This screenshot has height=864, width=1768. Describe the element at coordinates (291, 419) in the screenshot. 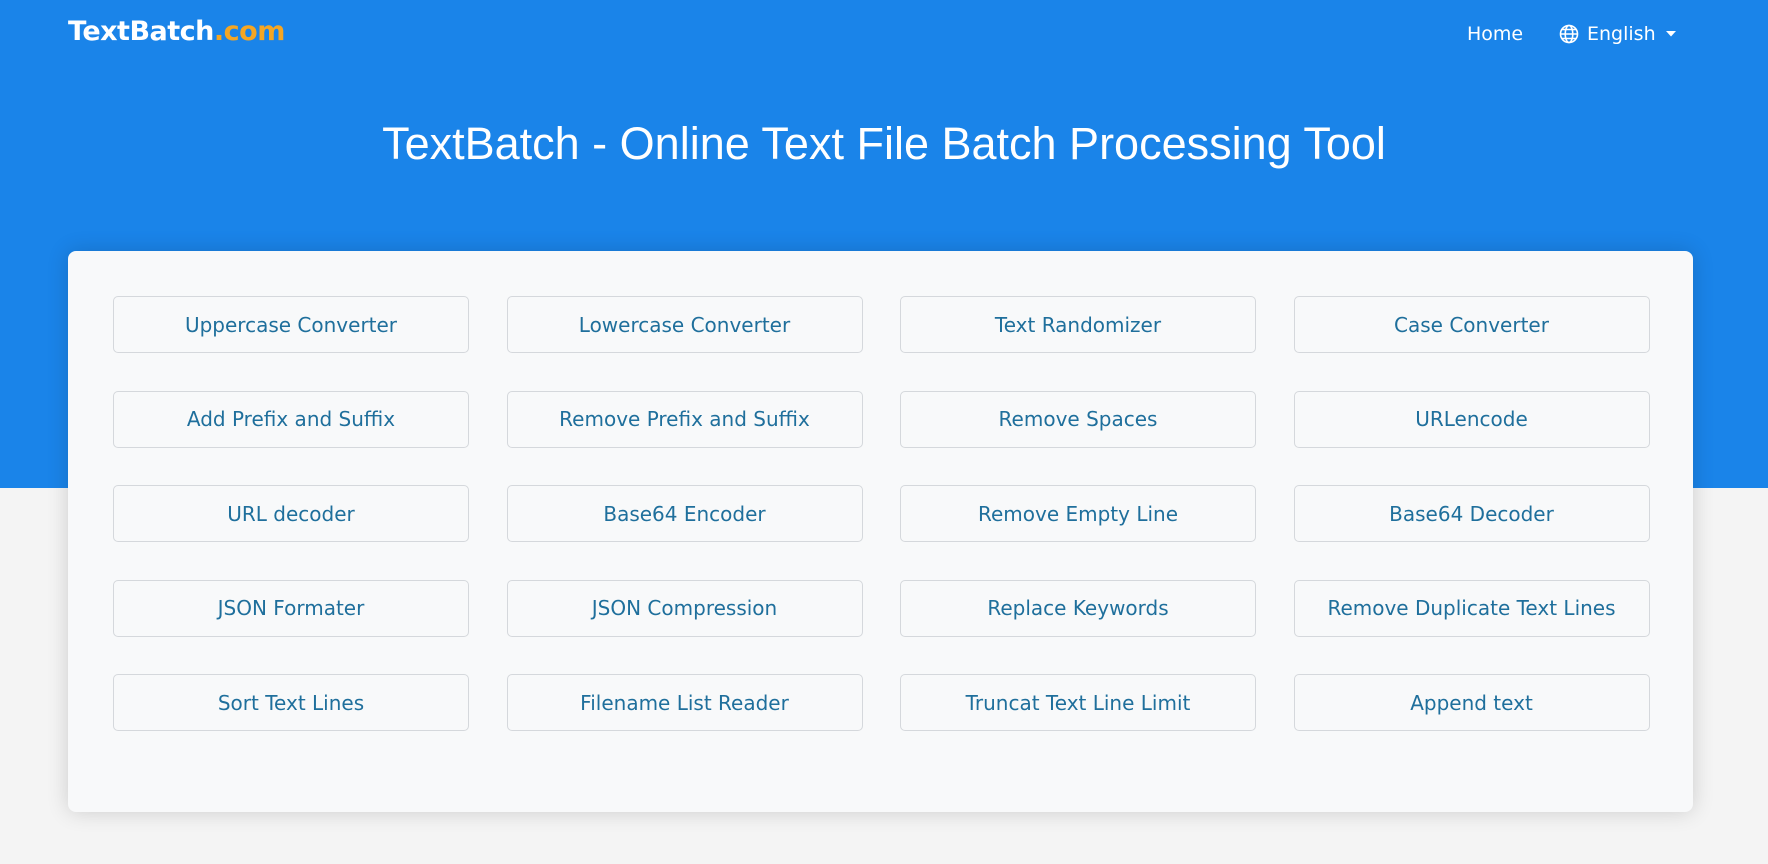

I see `tool-add-prefix-suffix: Add Prefix and Suffix` at that location.